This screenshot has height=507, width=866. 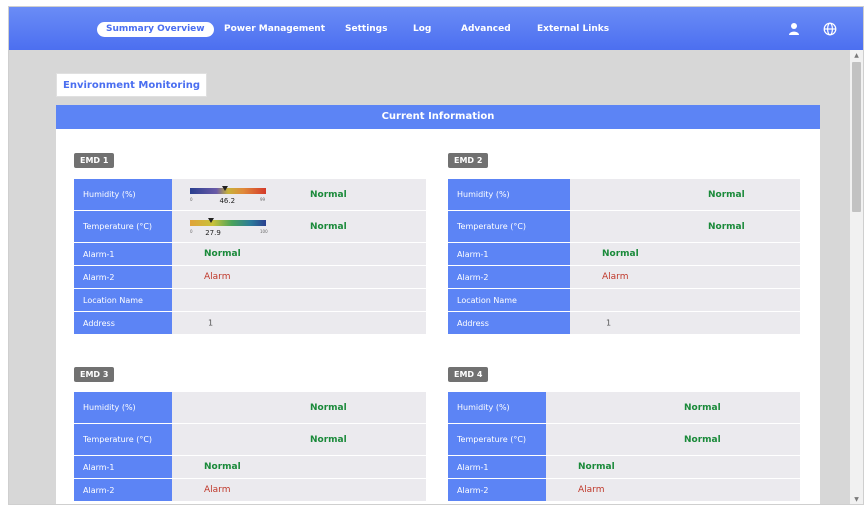 What do you see at coordinates (94, 160) in the screenshot?
I see `emd-1-badge: EMD 1` at bounding box center [94, 160].